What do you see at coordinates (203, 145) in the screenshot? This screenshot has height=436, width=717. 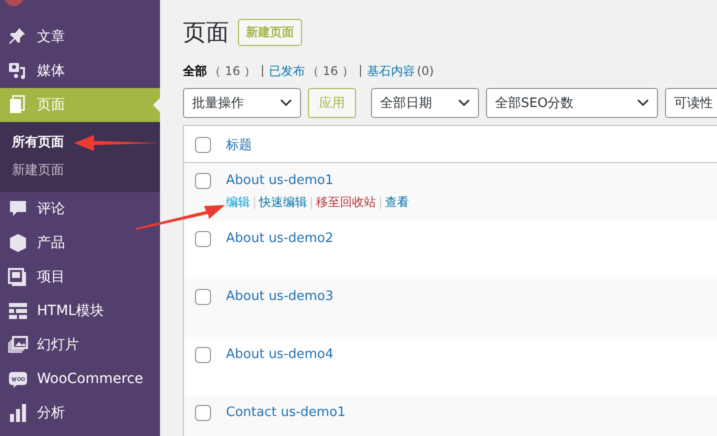 I see `select-all-checkbox` at bounding box center [203, 145].